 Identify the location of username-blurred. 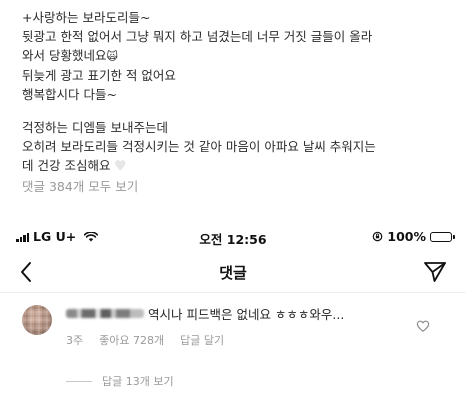
(105, 313).